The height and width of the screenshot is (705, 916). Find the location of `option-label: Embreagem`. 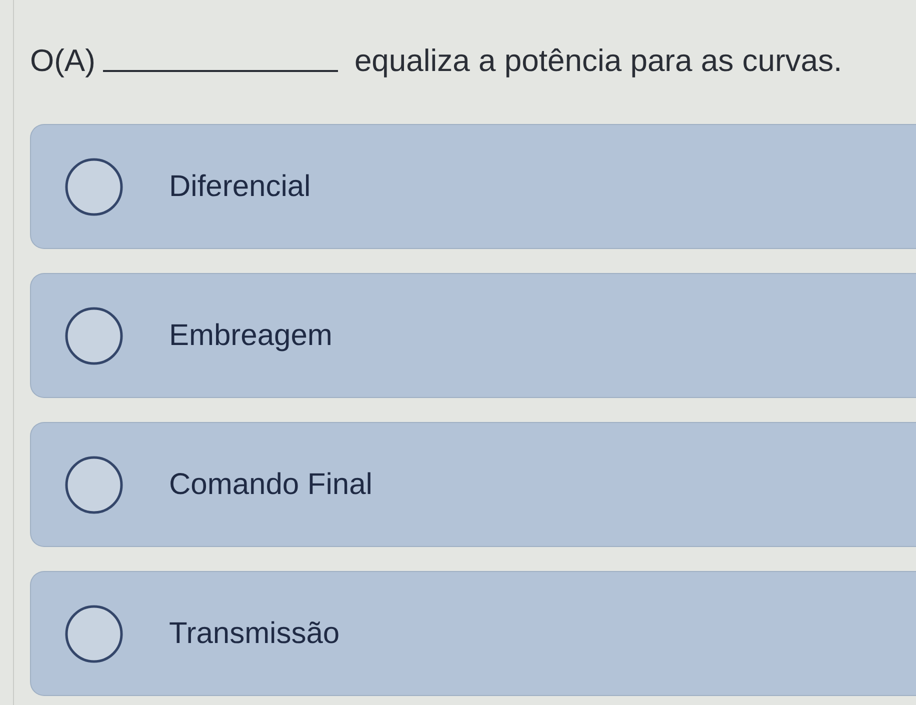

option-label: Embreagem is located at coordinates (250, 336).